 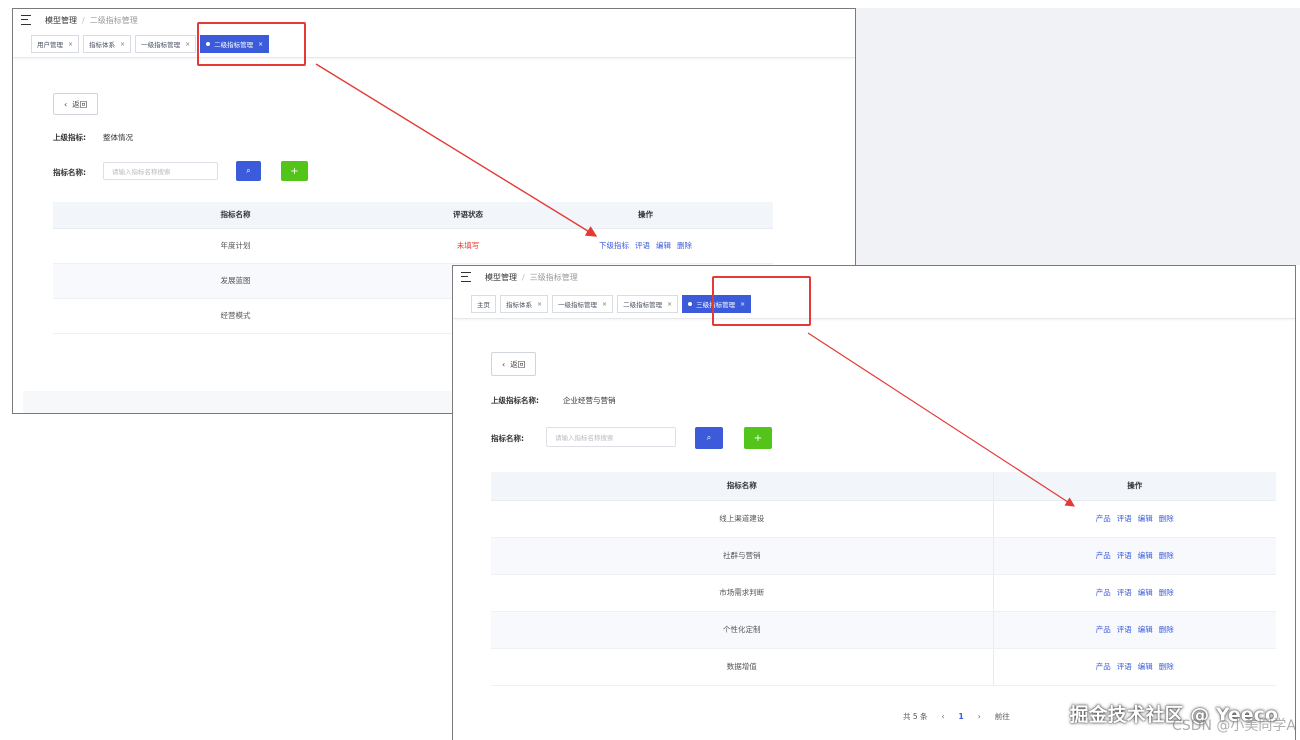 What do you see at coordinates (941, 419) in the screenshot?
I see `arrow-to-product` at bounding box center [941, 419].